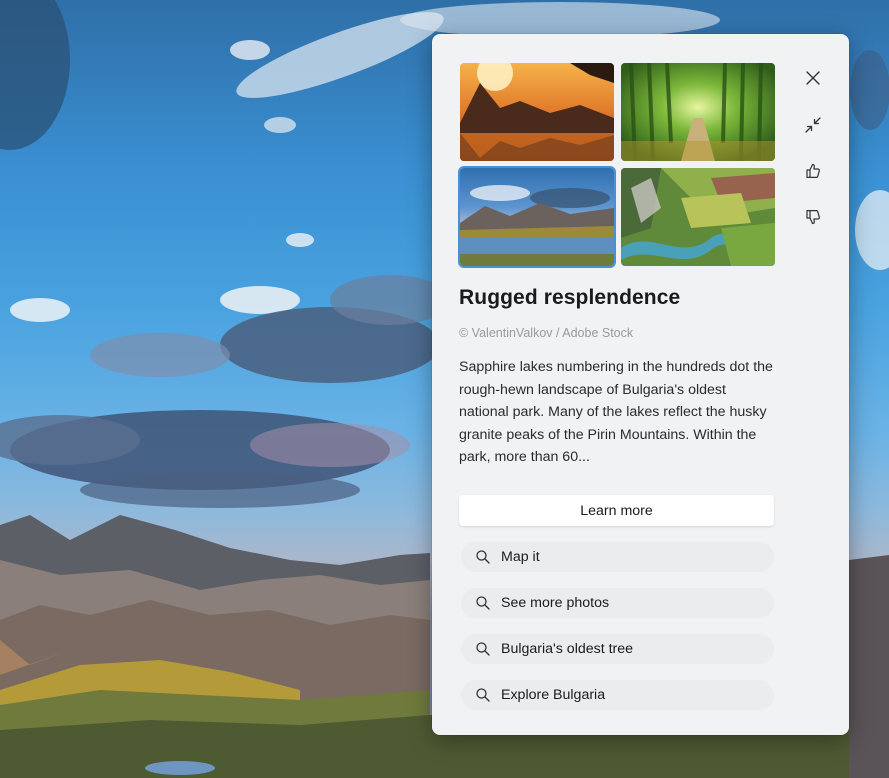 The image size is (889, 778). I want to click on search-suggestion-oldest-tree: Bulgaria's oldest tree, so click(617, 649).